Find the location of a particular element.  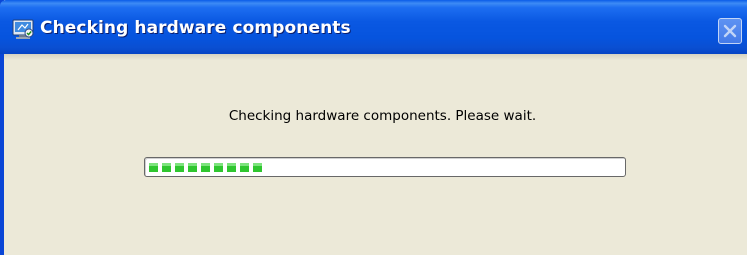

window-title: Checking hardware components is located at coordinates (195, 28).